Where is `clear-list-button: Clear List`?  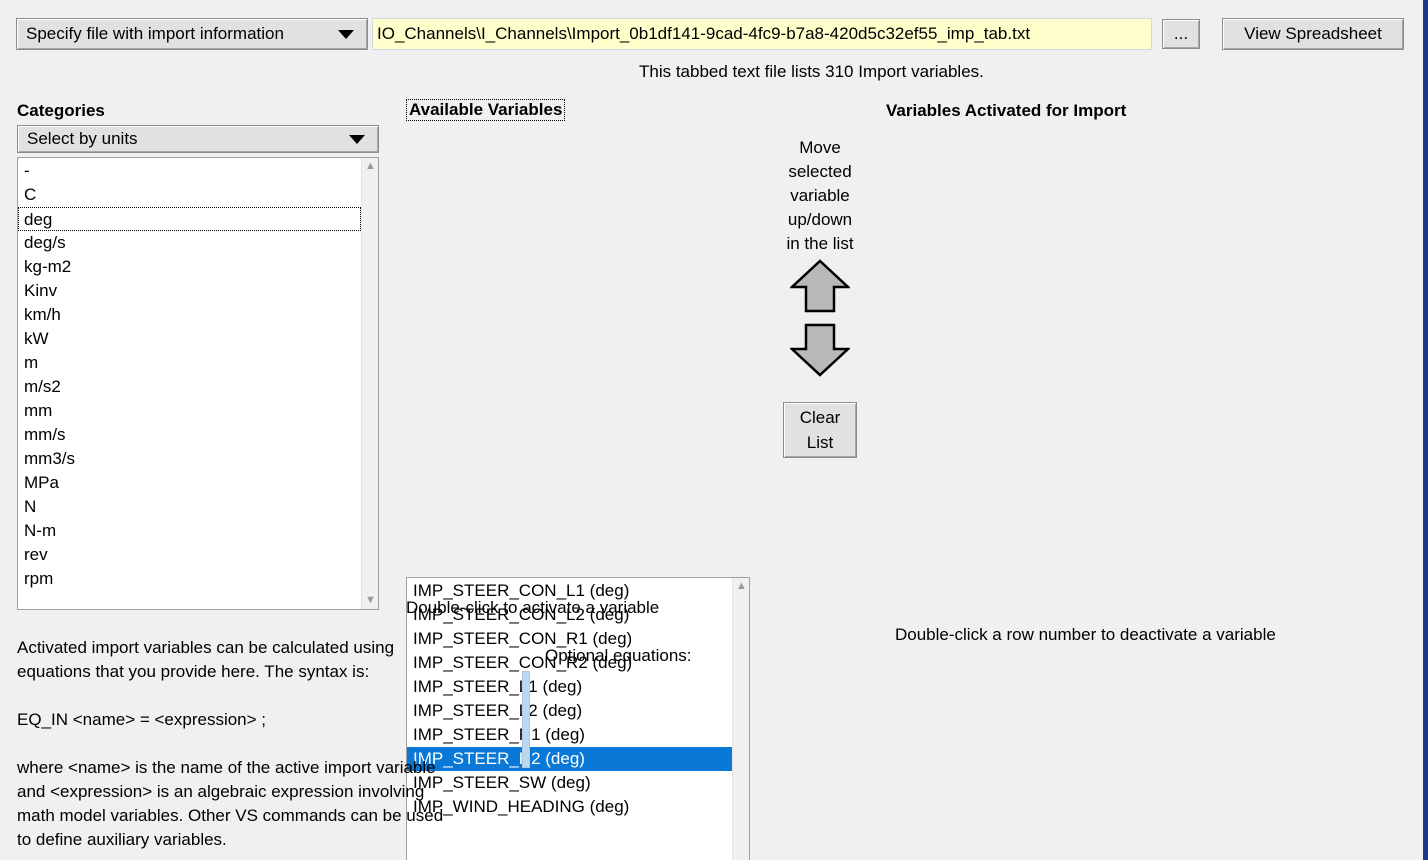 clear-list-button: Clear List is located at coordinates (820, 430).